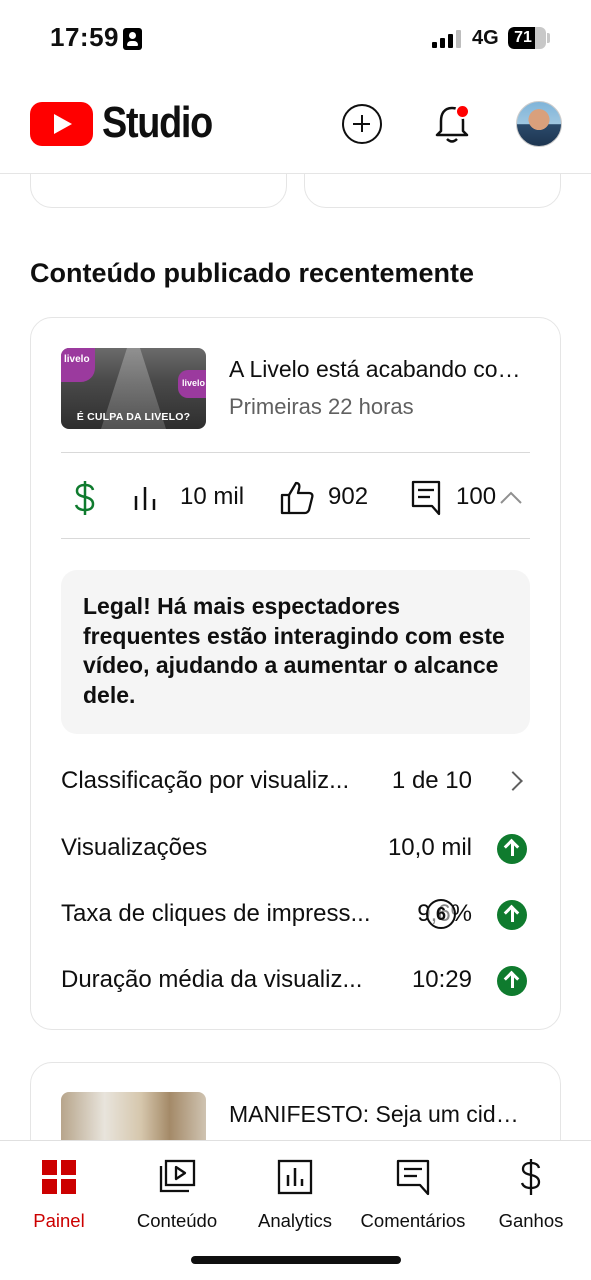 This screenshot has height=1280, width=591. Describe the element at coordinates (431, 780) in the screenshot. I see `stat-value: 1 de 10` at that location.